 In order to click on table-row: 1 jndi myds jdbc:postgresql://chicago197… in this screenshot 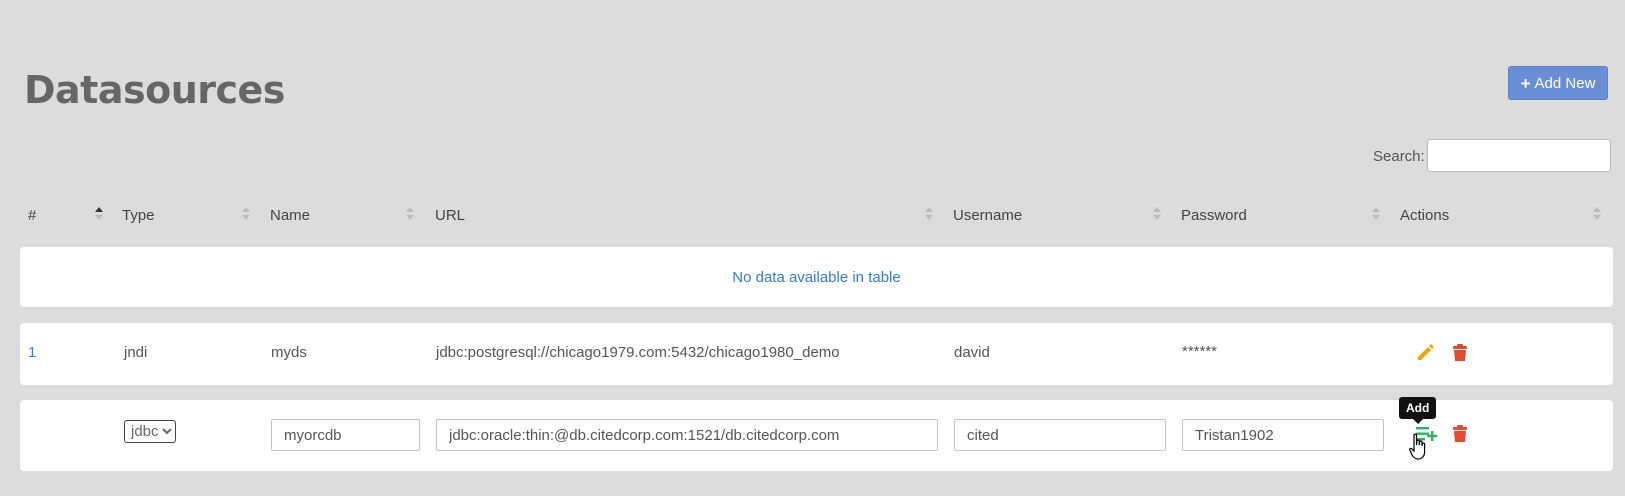, I will do `click(816, 354)`.